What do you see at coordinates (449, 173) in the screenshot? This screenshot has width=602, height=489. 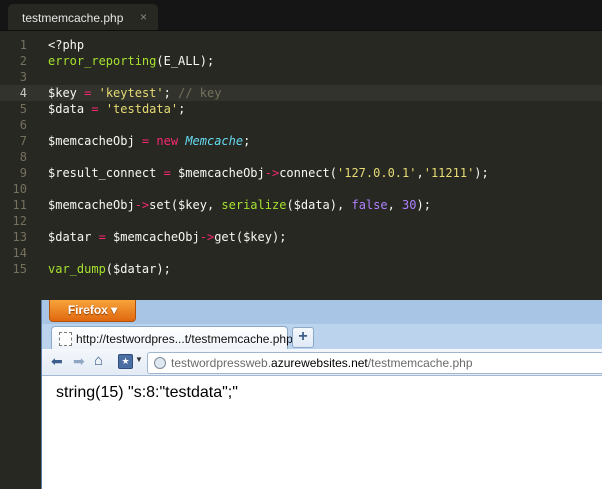 I see `code-token: '11211'` at bounding box center [449, 173].